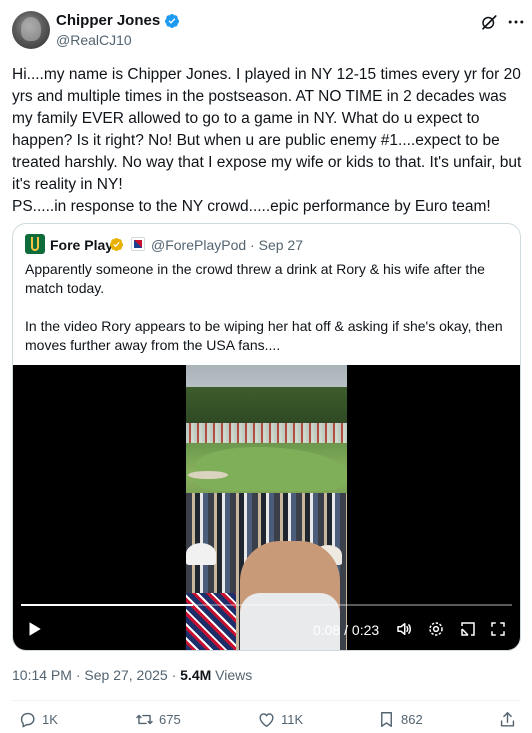  I want to click on author-name: Chipper Jones, so click(108, 20).